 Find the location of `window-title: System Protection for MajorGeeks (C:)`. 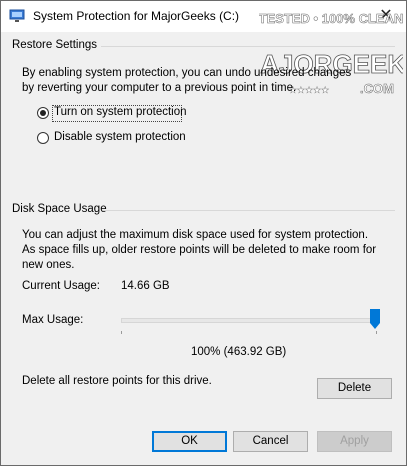

window-title: System Protection for MajorGeeks (C:) is located at coordinates (136, 16).